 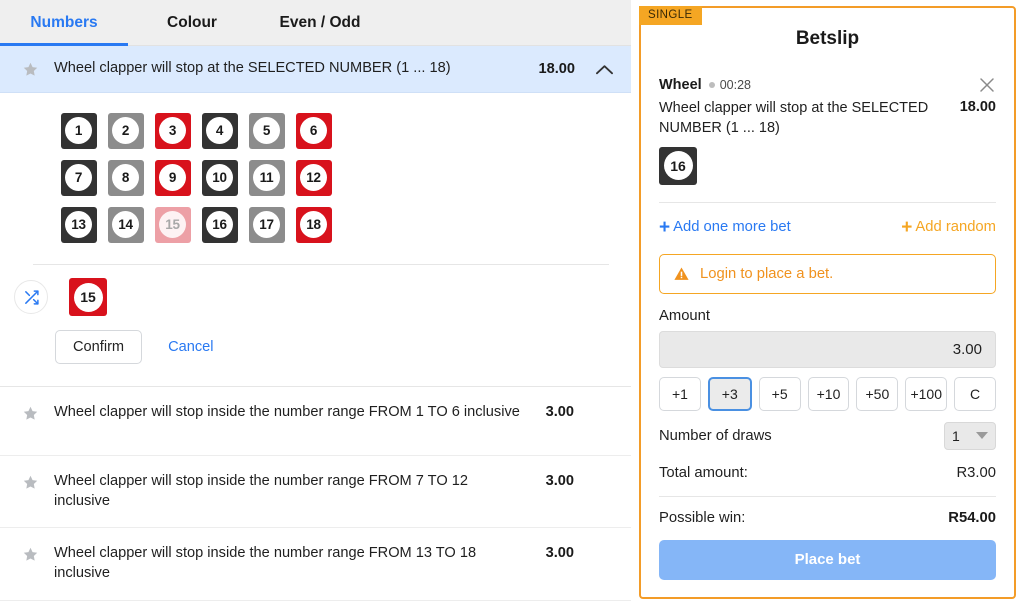 What do you see at coordinates (976, 472) in the screenshot?
I see `total-amount-value: R3.00` at bounding box center [976, 472].